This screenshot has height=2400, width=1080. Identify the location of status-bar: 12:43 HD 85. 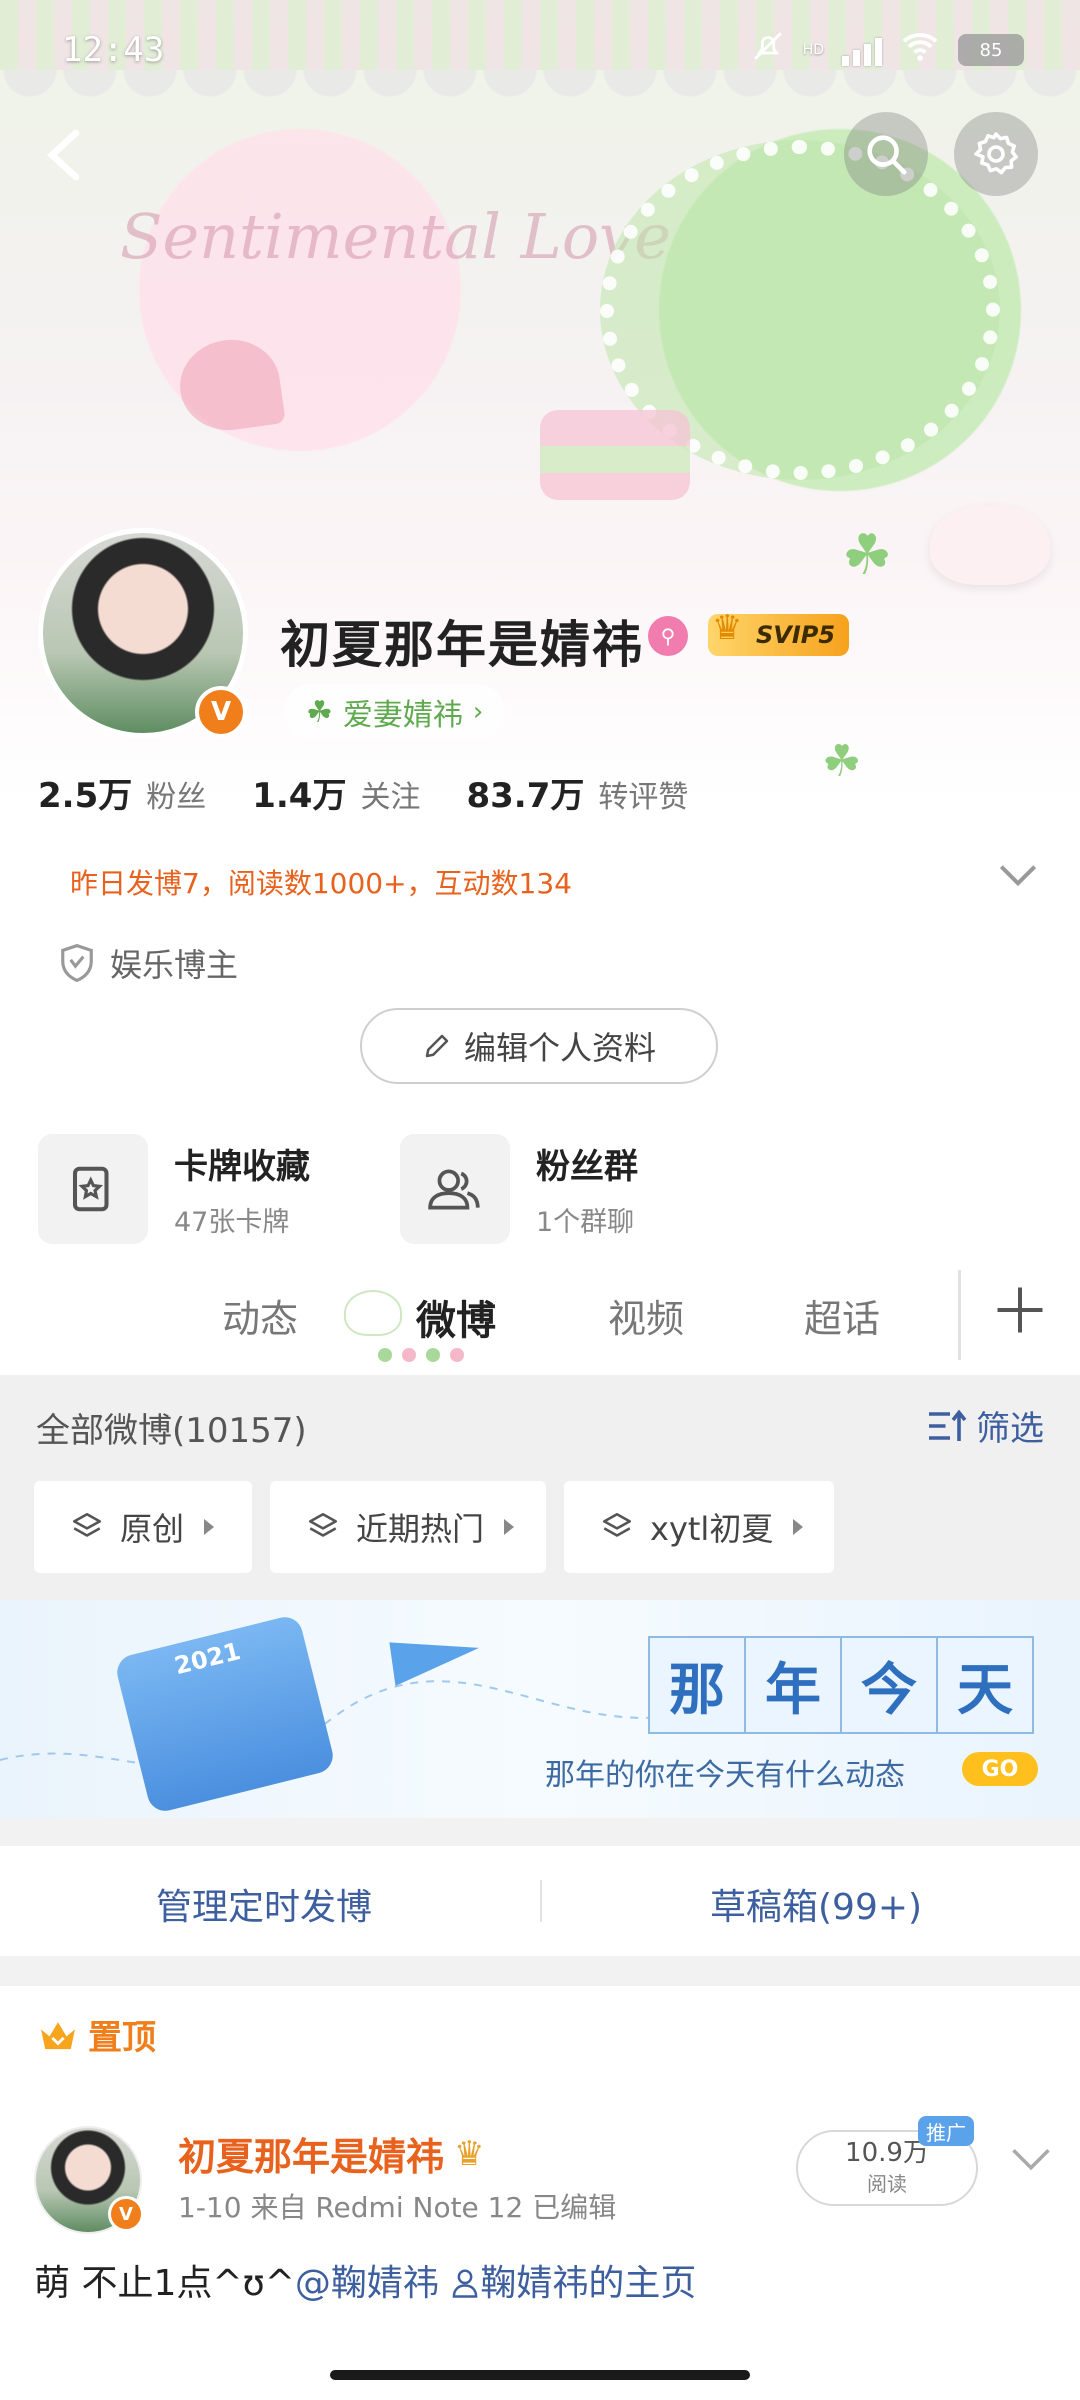
(540, 50).